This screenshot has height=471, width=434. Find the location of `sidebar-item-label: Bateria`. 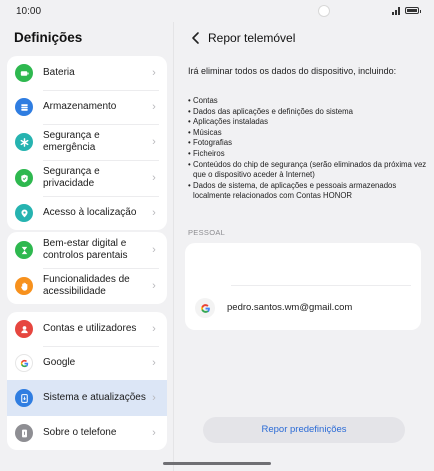

sidebar-item-label: Bateria is located at coordinates (59, 72).